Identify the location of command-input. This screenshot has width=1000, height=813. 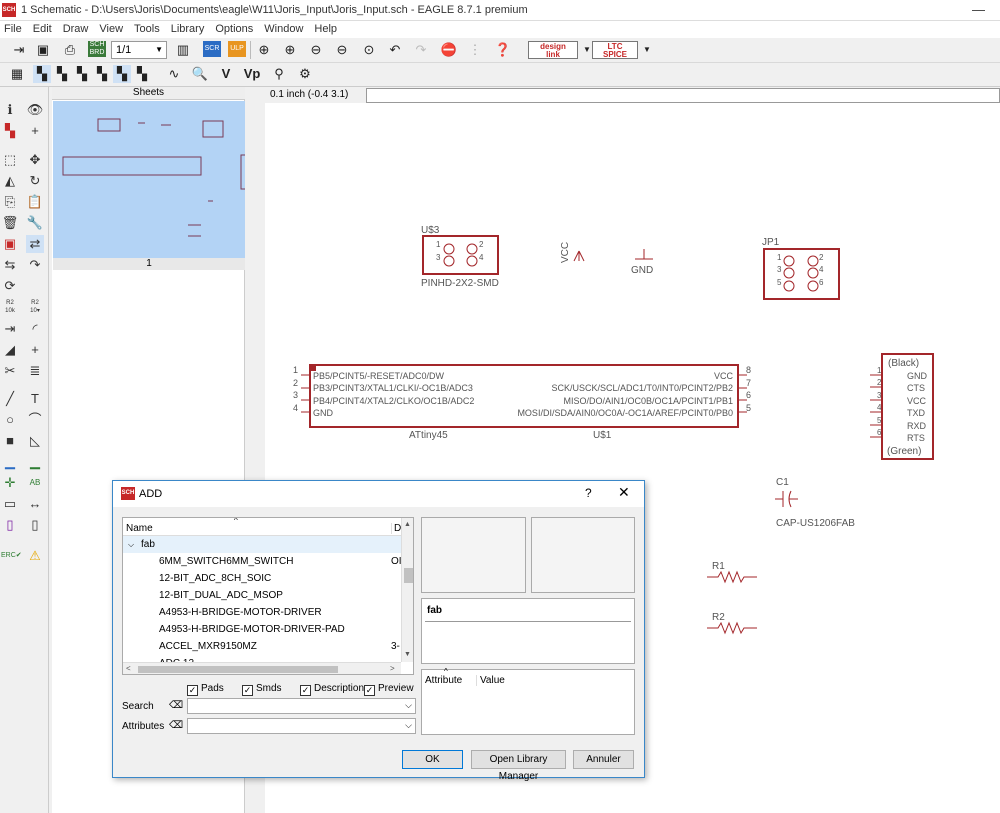
(683, 95).